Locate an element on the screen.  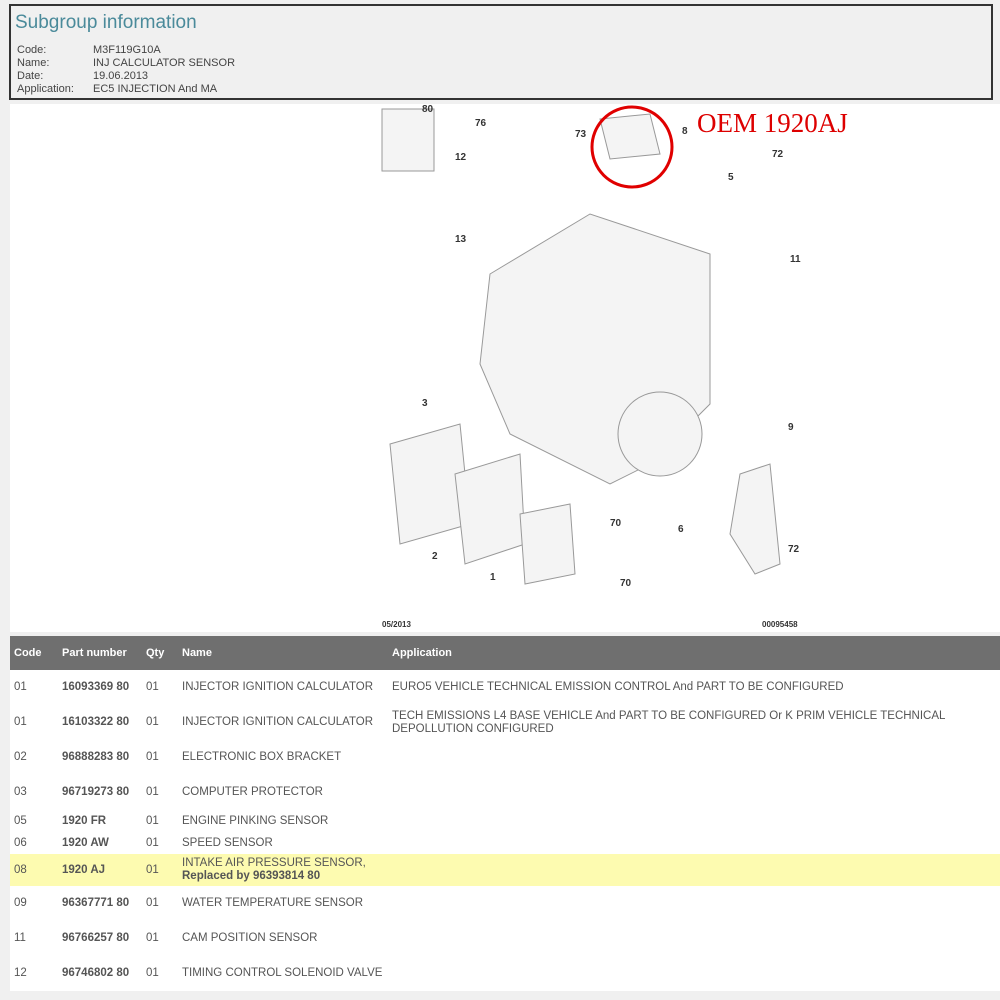
callout-label: 70 is located at coordinates (626, 583).